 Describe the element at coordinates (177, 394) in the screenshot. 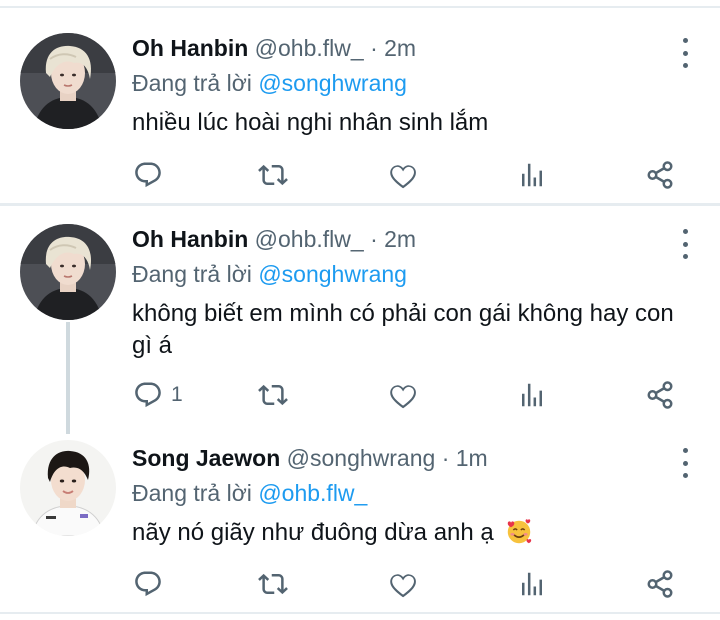

I see `reply-count: 1` at that location.